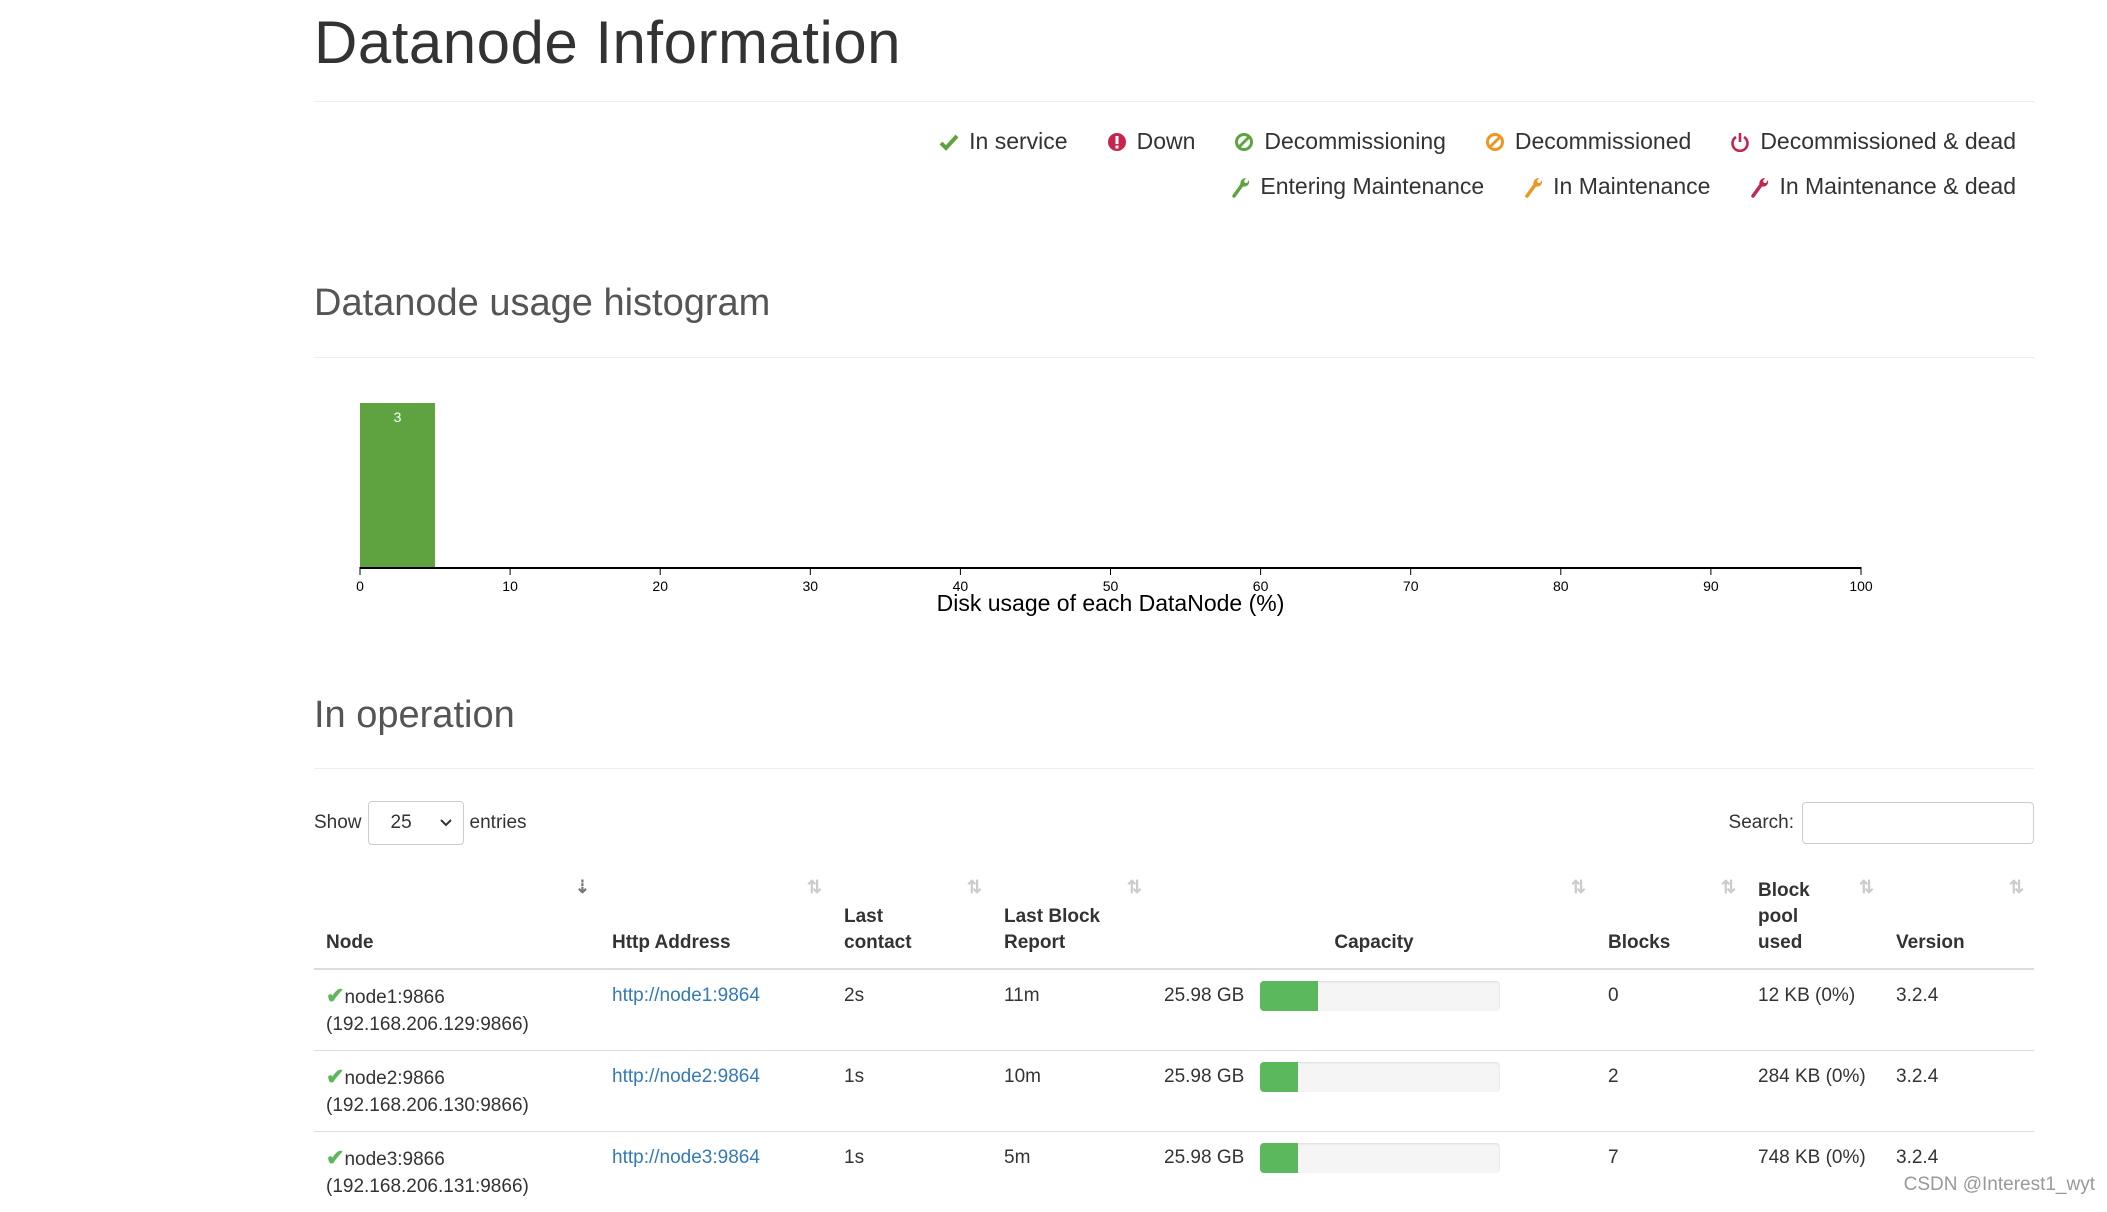  Describe the element at coordinates (1671, 1091) in the screenshot. I see `cell-blocks: 2` at that location.